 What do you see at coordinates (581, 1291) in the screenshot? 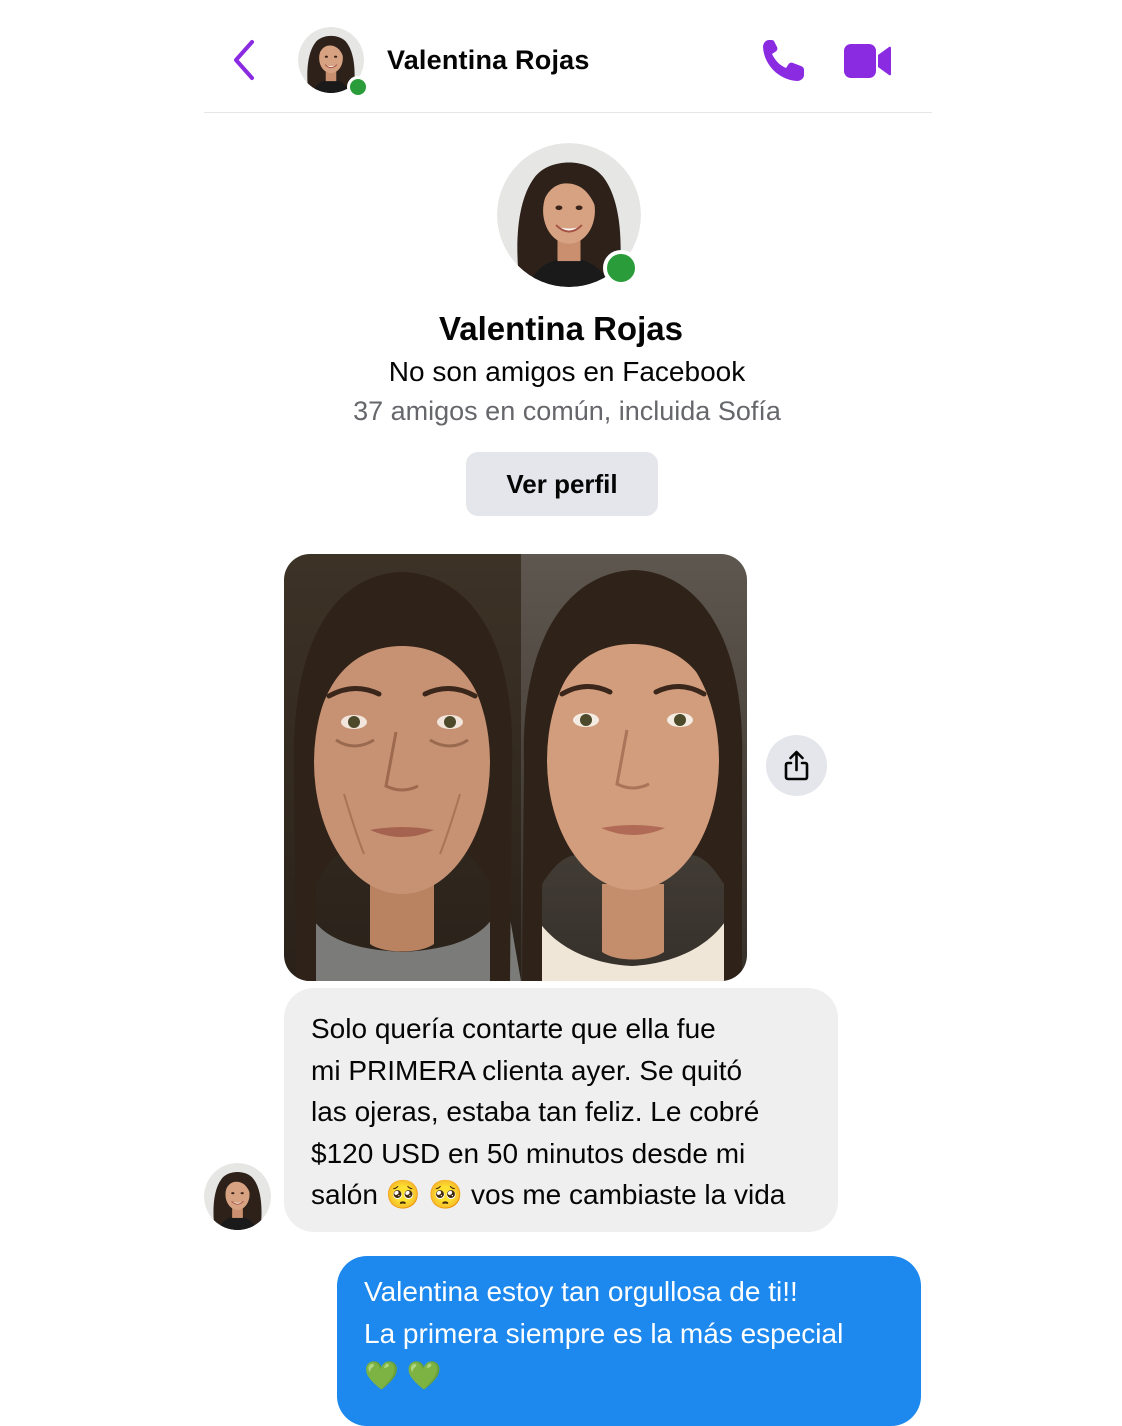
I see `message-line: Valentina estoy tan orgullosa de ti!!` at bounding box center [581, 1291].